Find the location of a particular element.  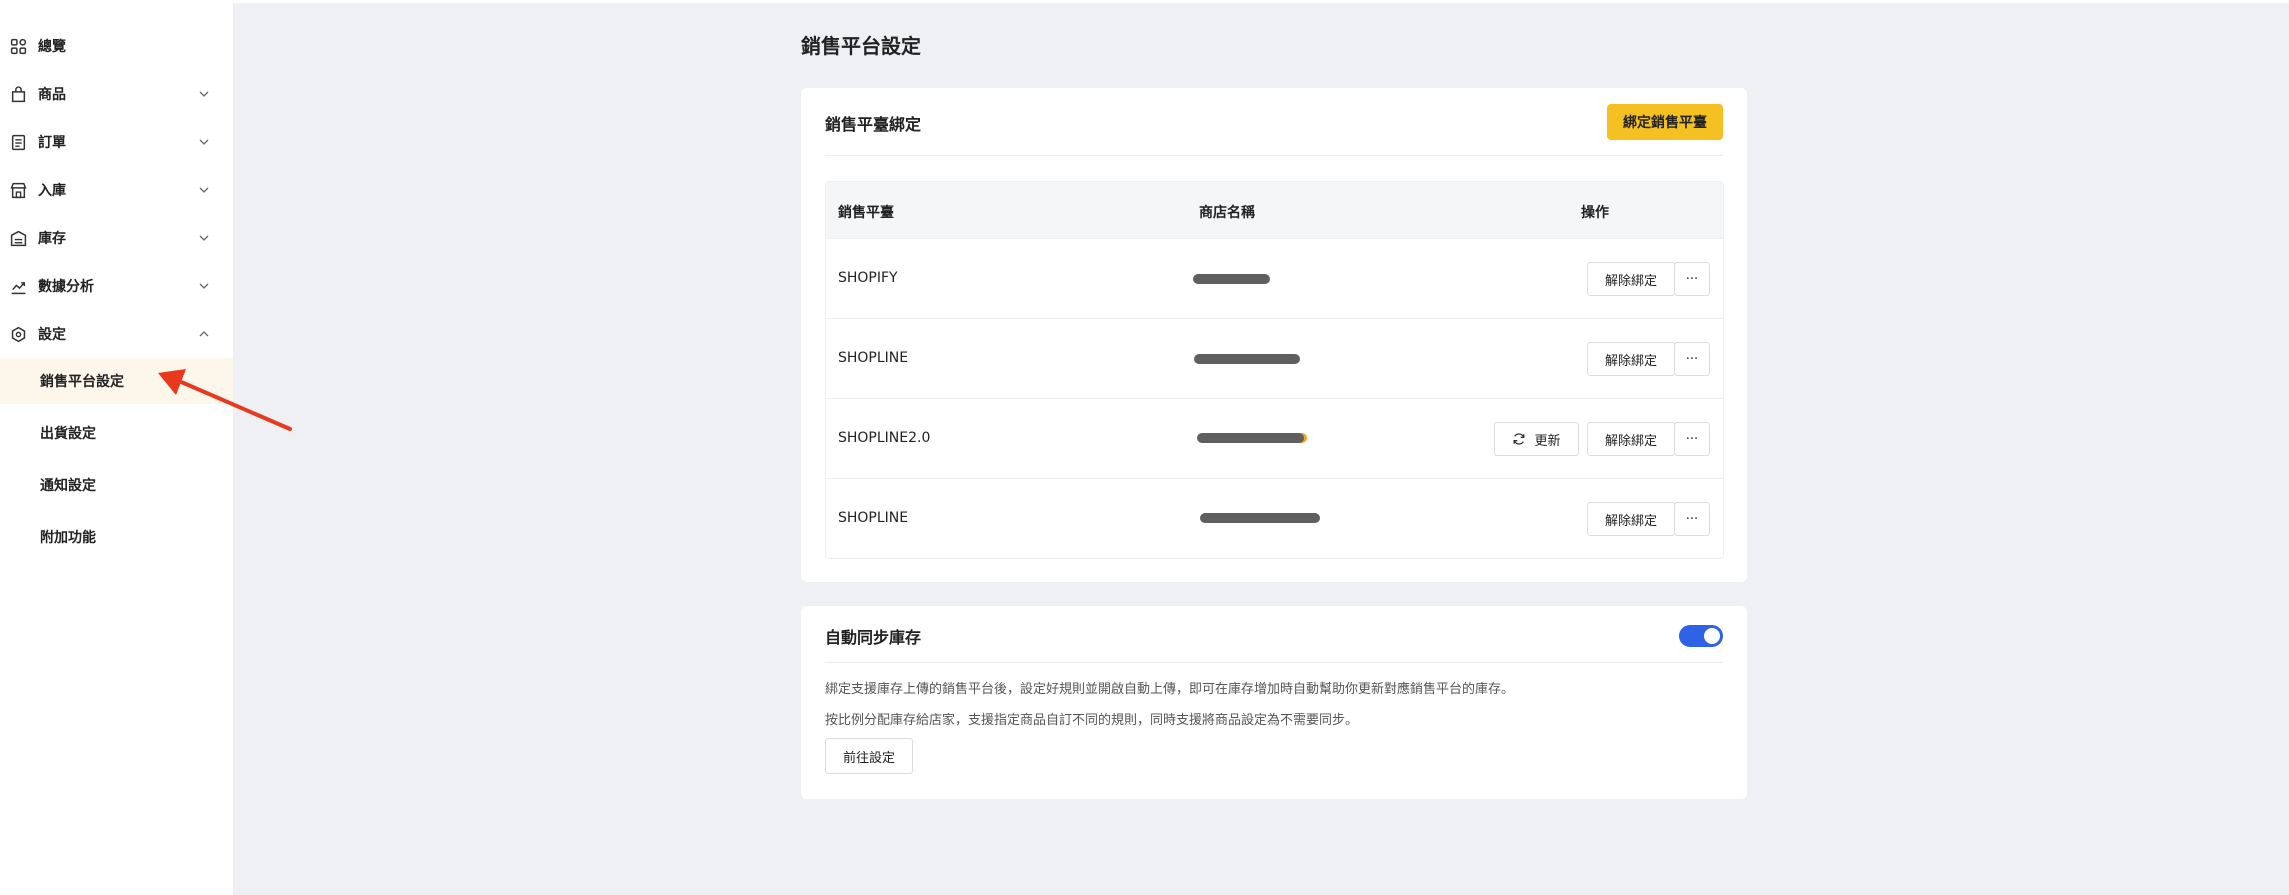

sidebar-item-label: 總覽 is located at coordinates (52, 47).